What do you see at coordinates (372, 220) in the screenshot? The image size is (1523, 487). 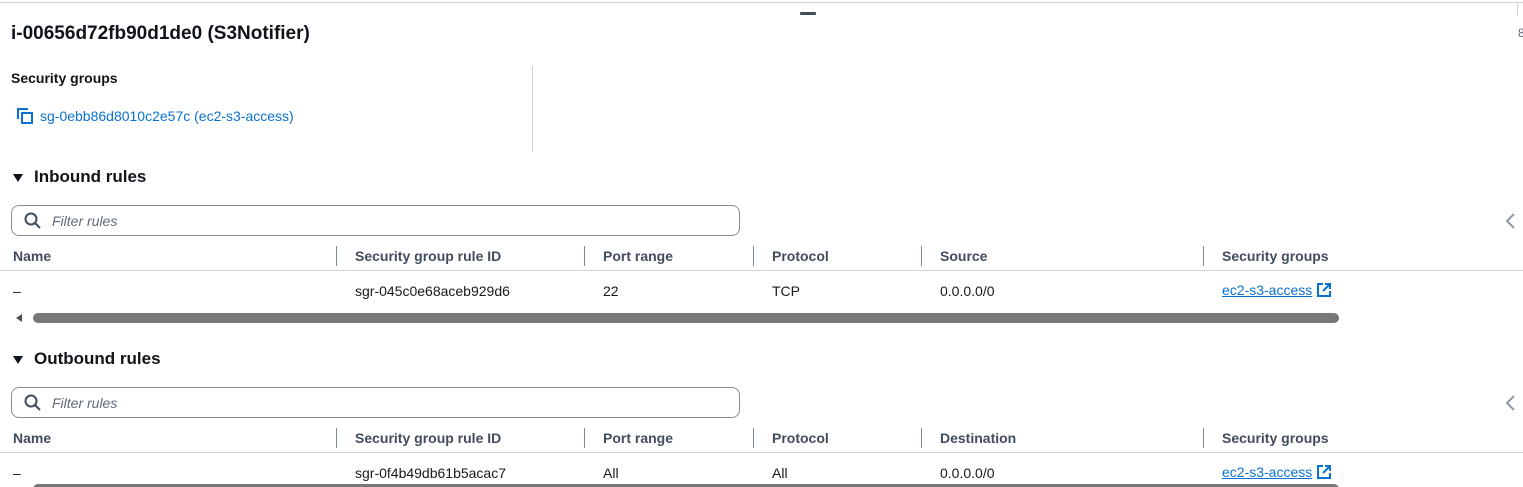 I see `inbound-filter-input` at bounding box center [372, 220].